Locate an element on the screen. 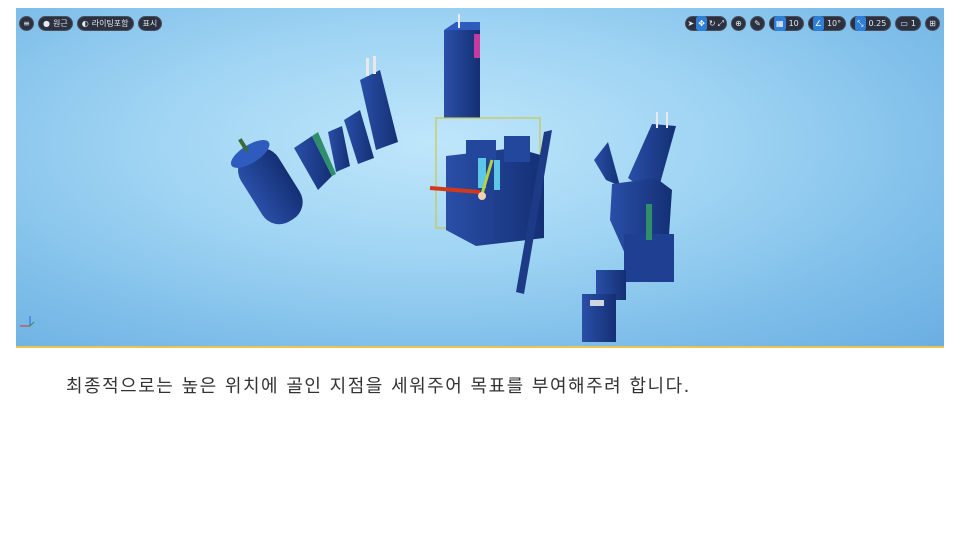  right-wedge is located at coordinates (607, 164).